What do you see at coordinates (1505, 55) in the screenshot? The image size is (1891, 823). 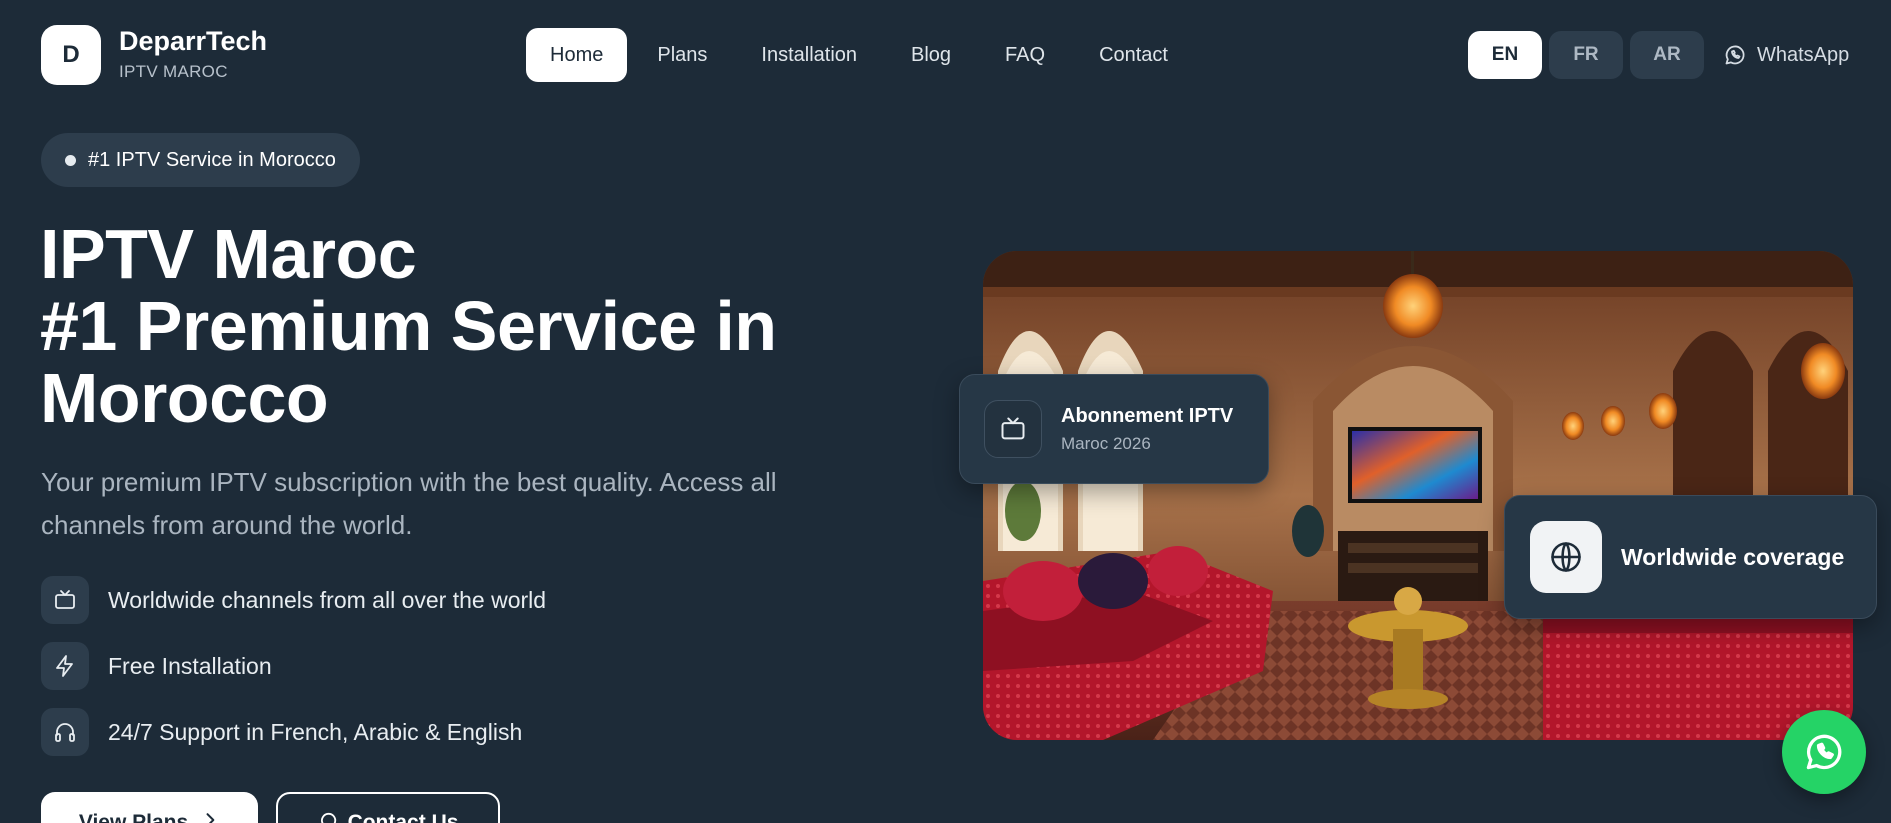 I see `lang-en-button: EN` at bounding box center [1505, 55].